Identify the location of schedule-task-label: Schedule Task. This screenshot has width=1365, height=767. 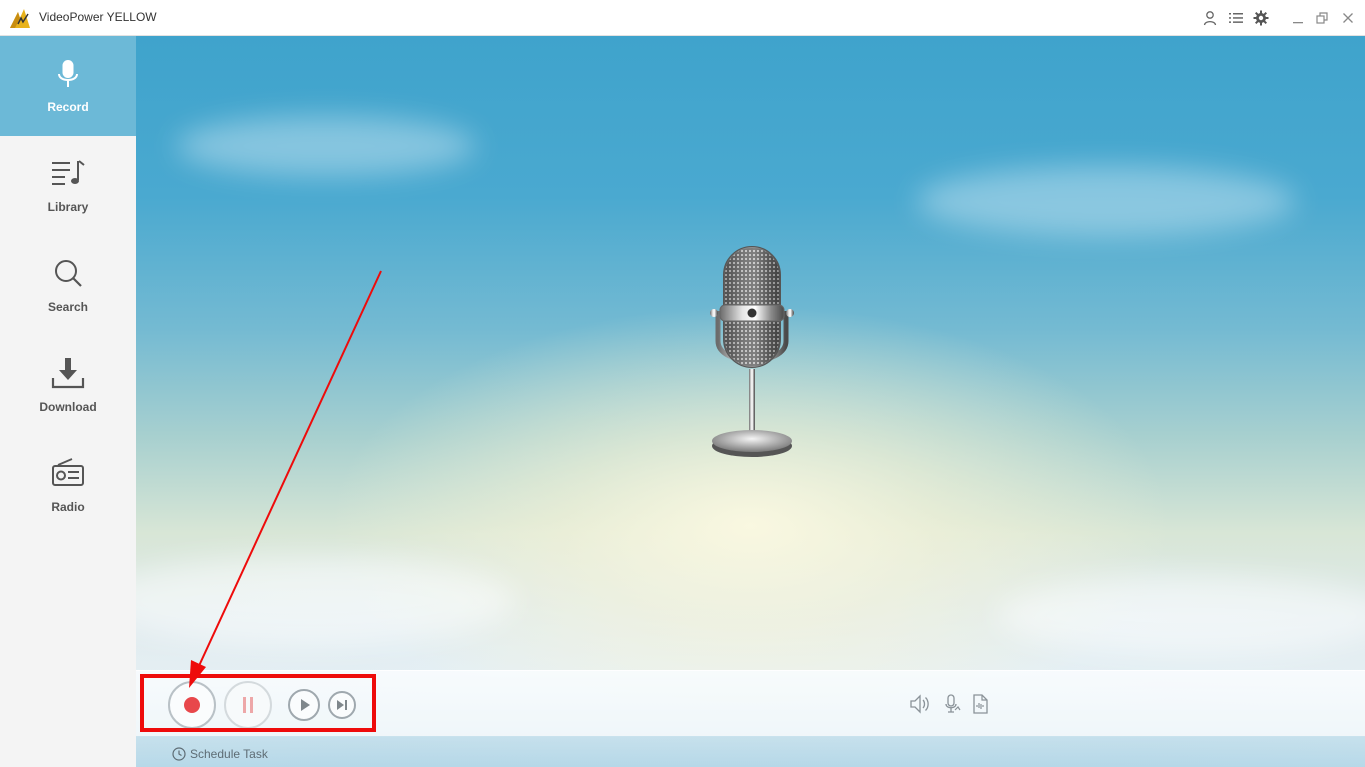
(229, 754).